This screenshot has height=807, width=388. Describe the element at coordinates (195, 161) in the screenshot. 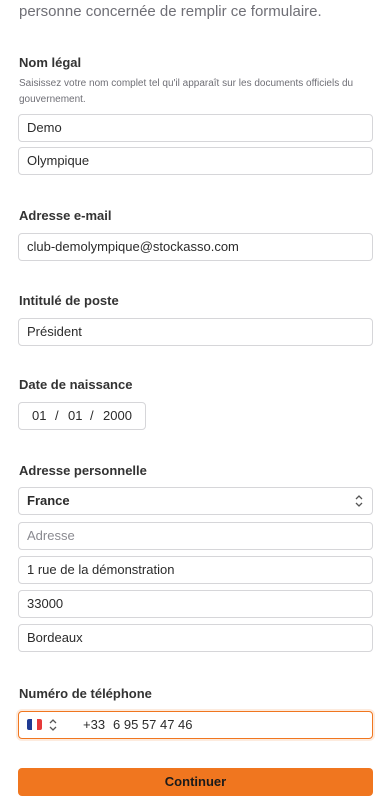

I see `last-name-input: Olympique` at that location.